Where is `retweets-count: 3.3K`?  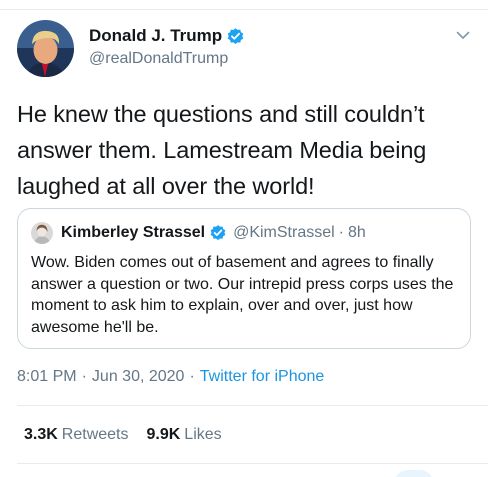 retweets-count: 3.3K is located at coordinates (41, 434).